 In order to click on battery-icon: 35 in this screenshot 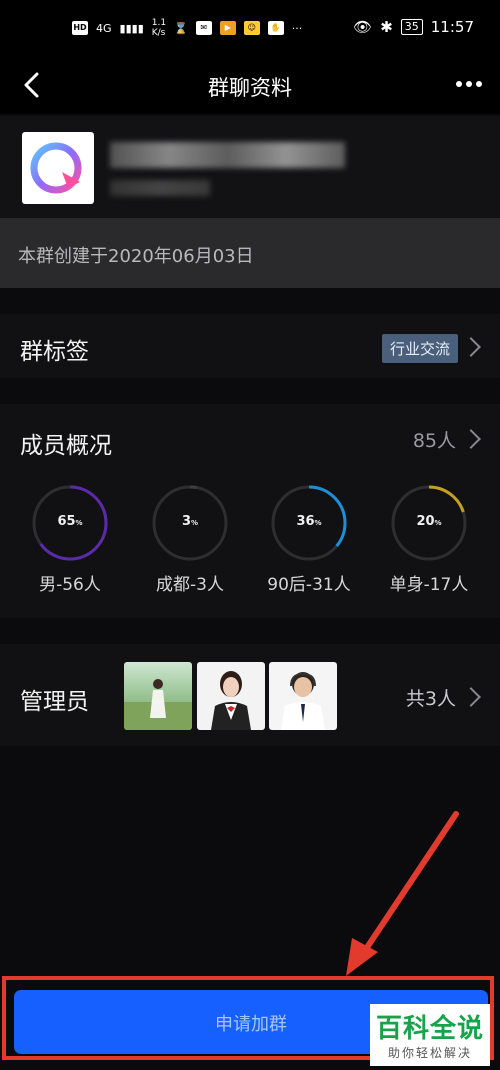, I will do `click(411, 27)`.